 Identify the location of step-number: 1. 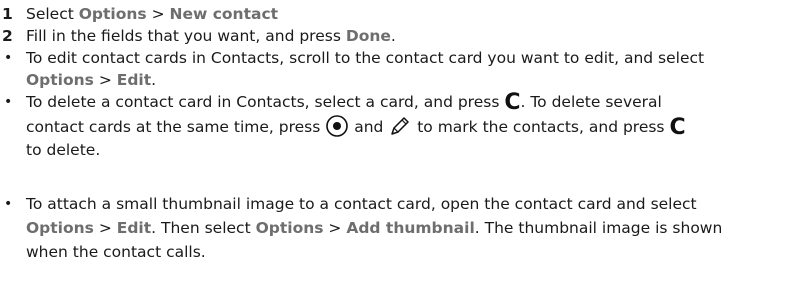
(7, 14).